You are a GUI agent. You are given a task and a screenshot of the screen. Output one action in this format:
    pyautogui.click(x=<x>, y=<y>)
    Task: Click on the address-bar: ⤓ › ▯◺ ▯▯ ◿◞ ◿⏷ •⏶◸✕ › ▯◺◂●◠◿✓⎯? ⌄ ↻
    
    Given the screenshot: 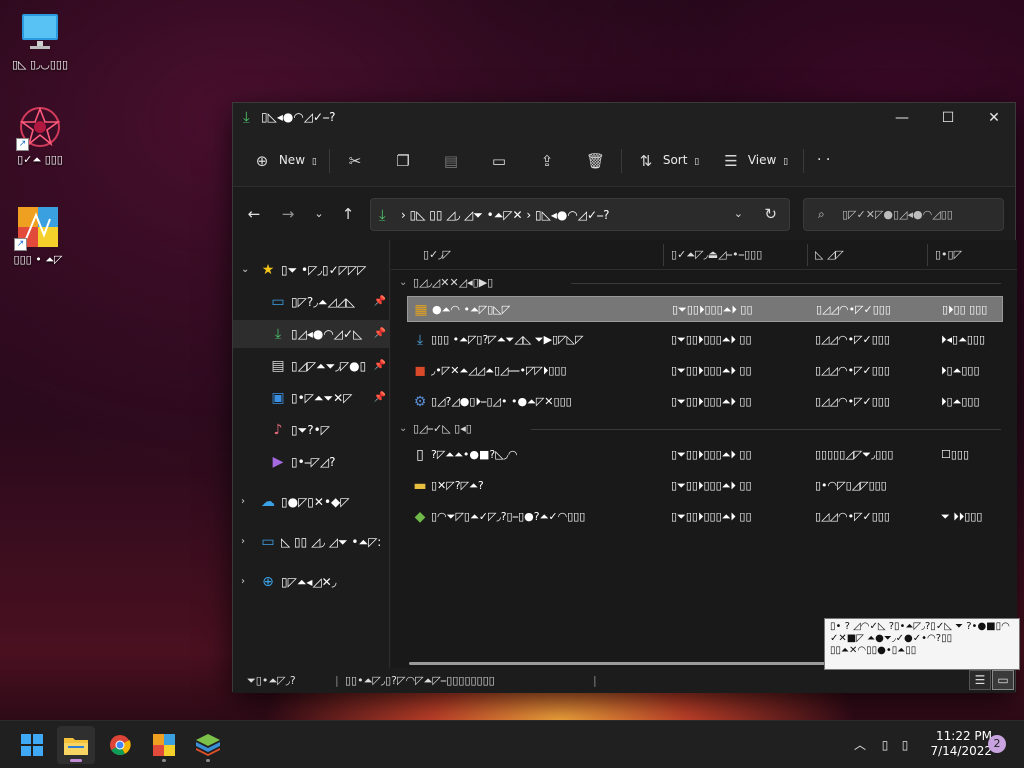 What is the action you would take?
    pyautogui.click(x=580, y=214)
    